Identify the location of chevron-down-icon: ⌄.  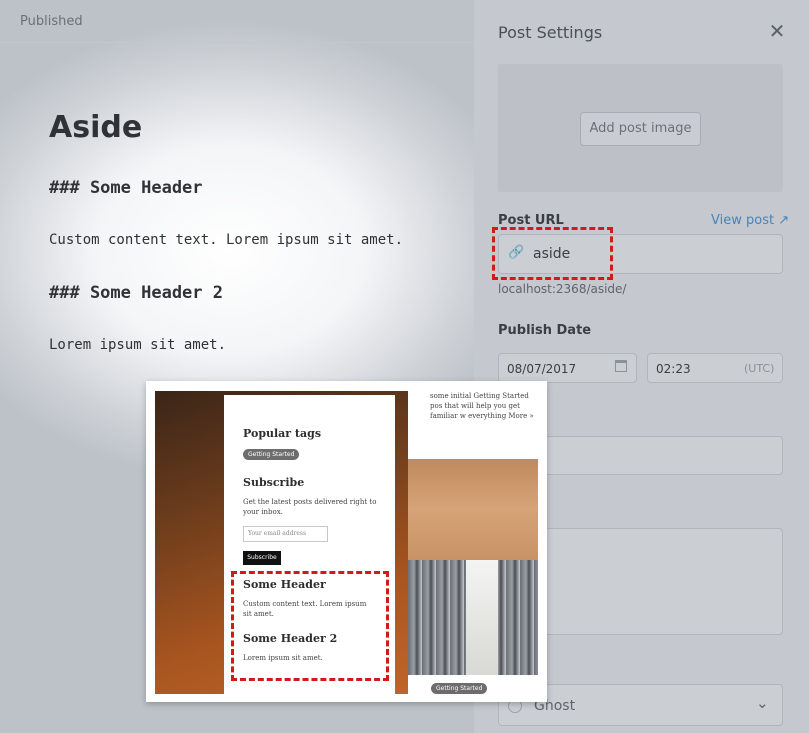
(762, 703).